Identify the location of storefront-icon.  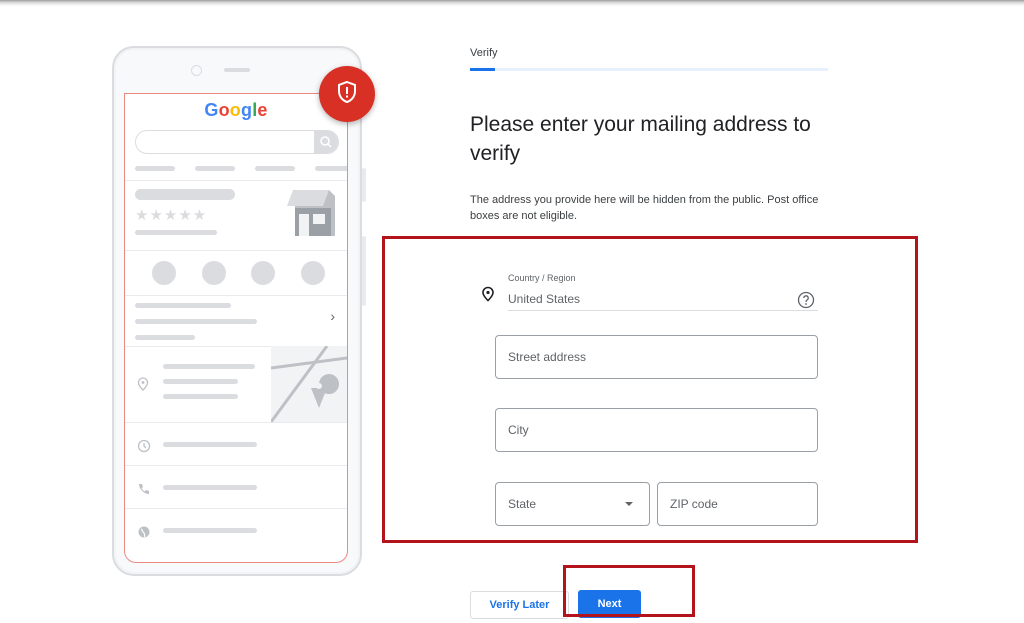
(311, 216).